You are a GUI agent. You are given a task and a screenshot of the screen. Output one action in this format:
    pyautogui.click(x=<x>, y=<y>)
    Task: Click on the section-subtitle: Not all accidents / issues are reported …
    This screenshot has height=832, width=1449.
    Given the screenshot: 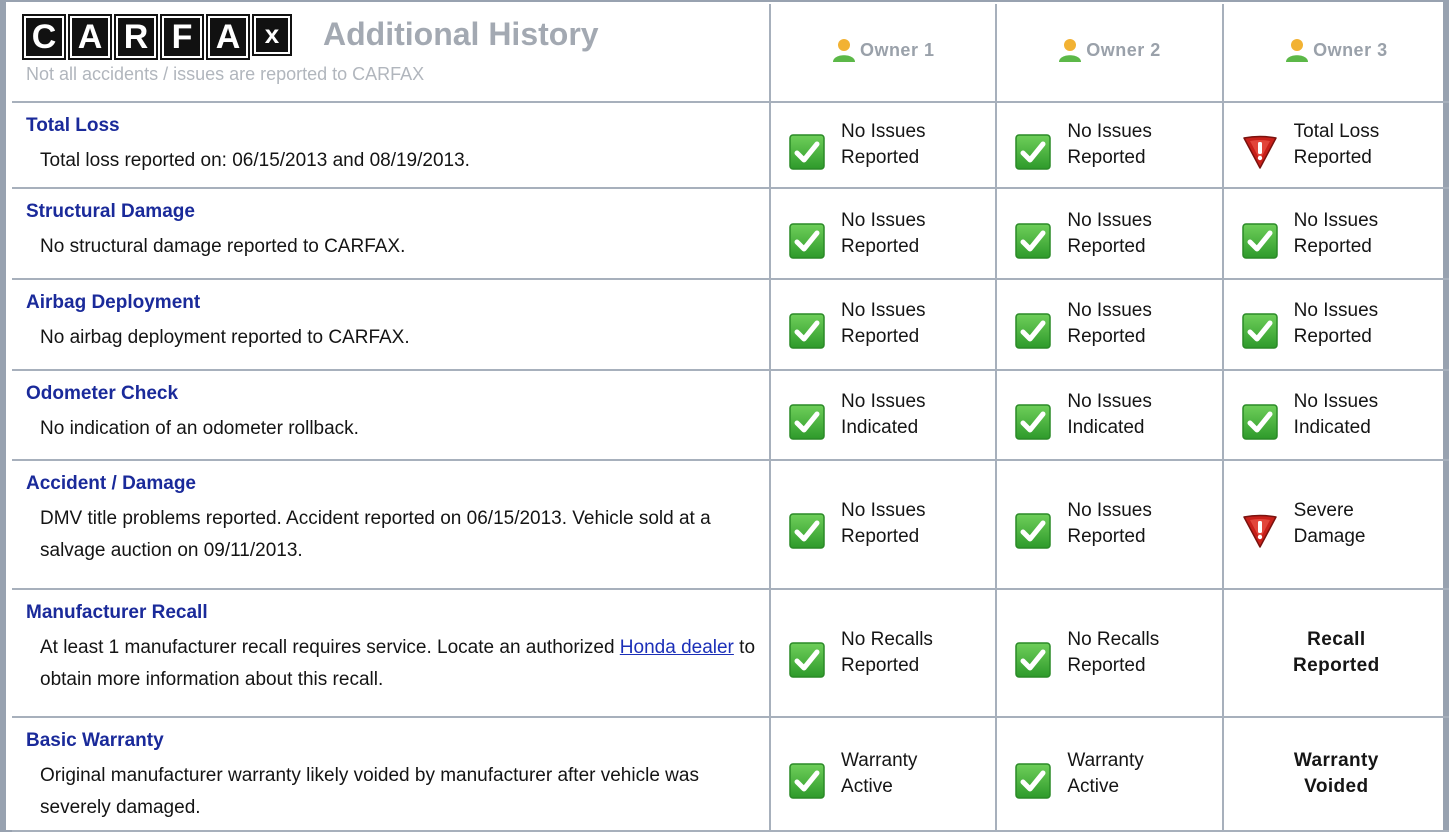 What is the action you would take?
    pyautogui.click(x=225, y=74)
    